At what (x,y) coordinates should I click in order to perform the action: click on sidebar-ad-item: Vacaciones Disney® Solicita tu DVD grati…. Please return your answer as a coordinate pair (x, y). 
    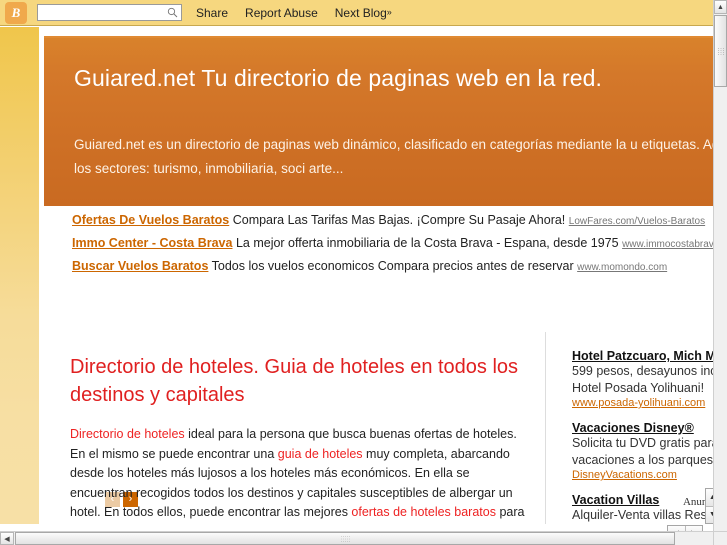
    Looking at the image, I should click on (642, 451).